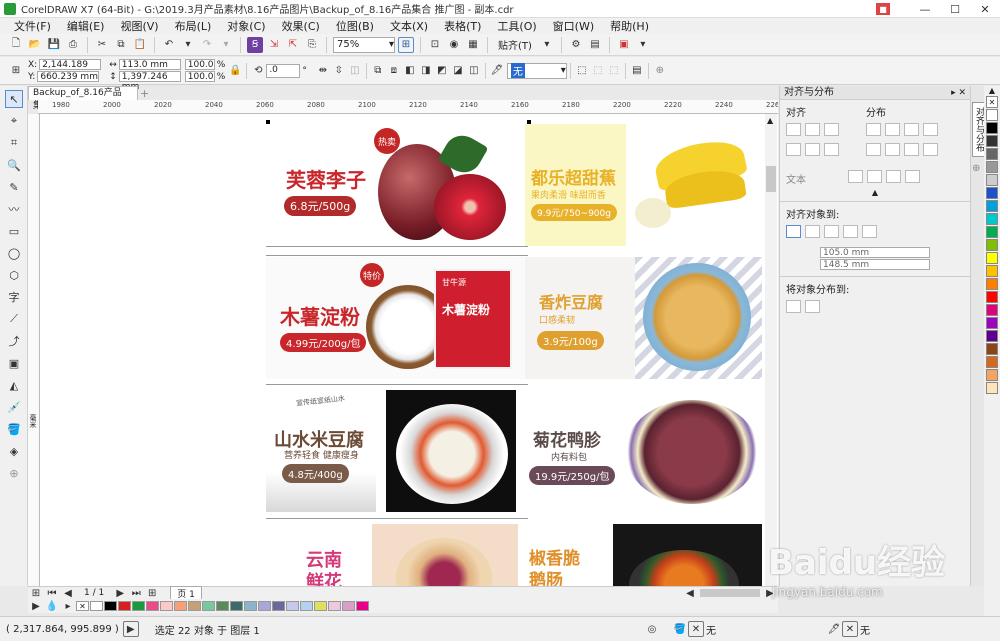 The height and width of the screenshot is (641, 1000). Describe the element at coordinates (14, 473) in the screenshot. I see `add-tool-icon: ⊕` at that location.